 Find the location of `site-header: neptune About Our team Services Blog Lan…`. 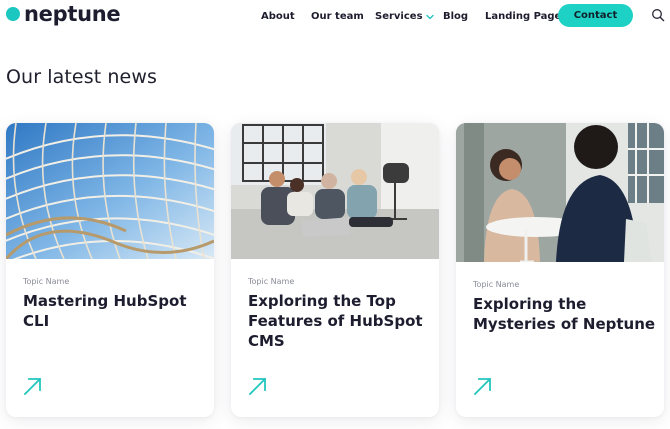

site-header: neptune About Our team Services Blog Lan… is located at coordinates (335, 16).